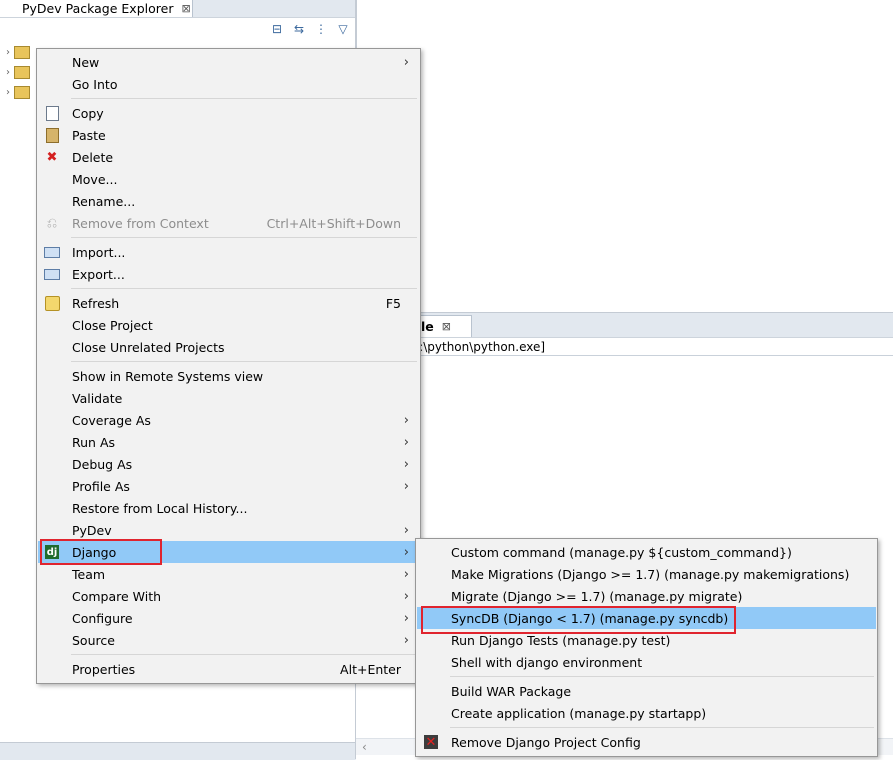 The image size is (893, 760). What do you see at coordinates (93, 640) in the screenshot?
I see `menu-item-label: Source` at bounding box center [93, 640].